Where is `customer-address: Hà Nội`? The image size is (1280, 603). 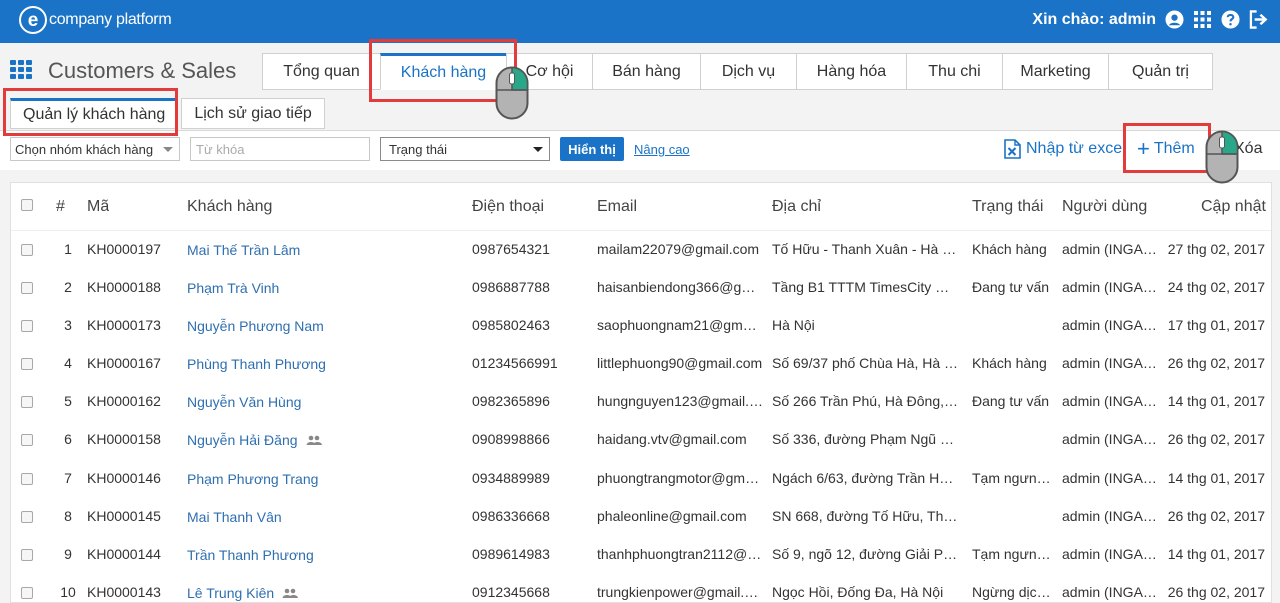
customer-address: Hà Nội is located at coordinates (793, 325).